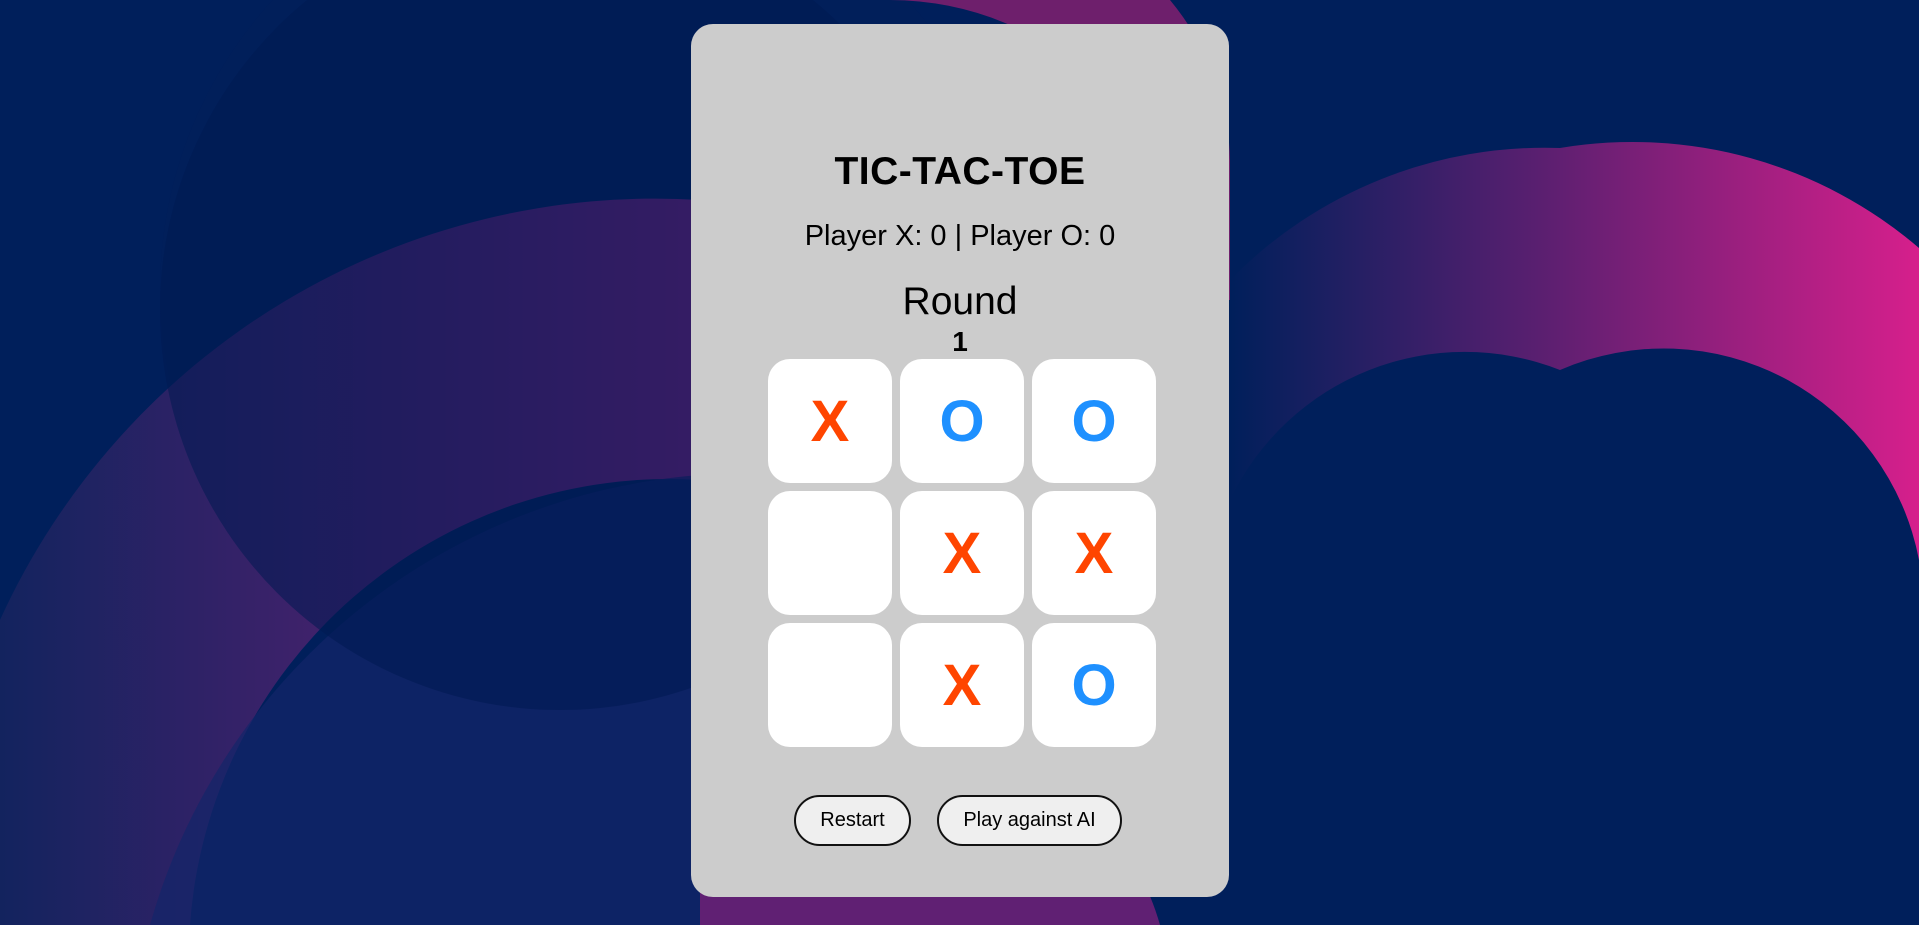  Describe the element at coordinates (960, 171) in the screenshot. I see `game-title: TIC-TAC-TOE` at that location.